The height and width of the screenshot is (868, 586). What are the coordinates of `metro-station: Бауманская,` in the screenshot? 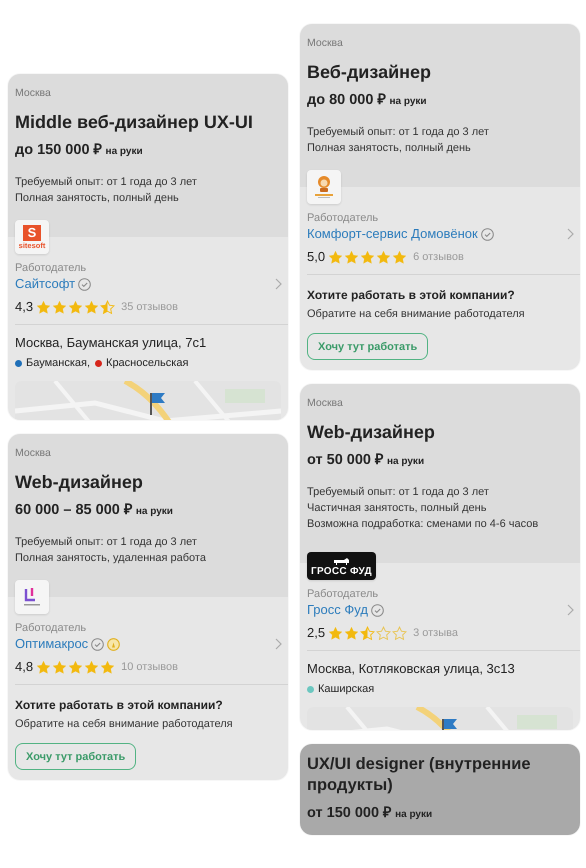 It's located at (58, 363).